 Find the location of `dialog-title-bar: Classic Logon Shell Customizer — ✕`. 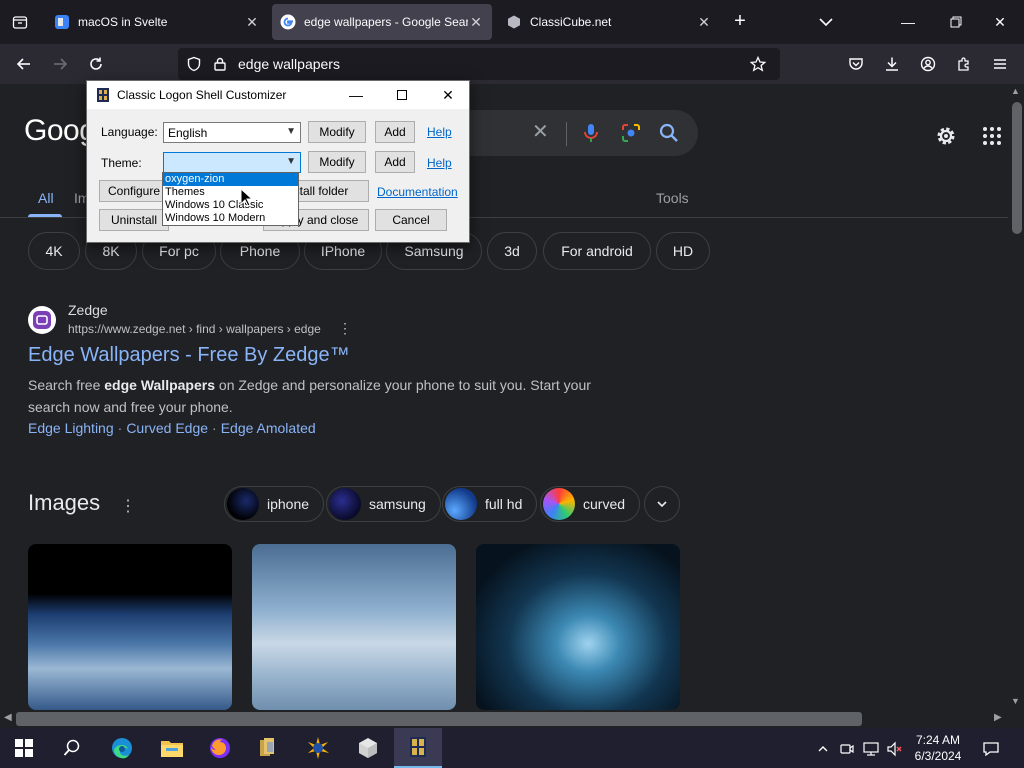

dialog-title-bar: Classic Logon Shell Customizer — ✕ is located at coordinates (278, 95).